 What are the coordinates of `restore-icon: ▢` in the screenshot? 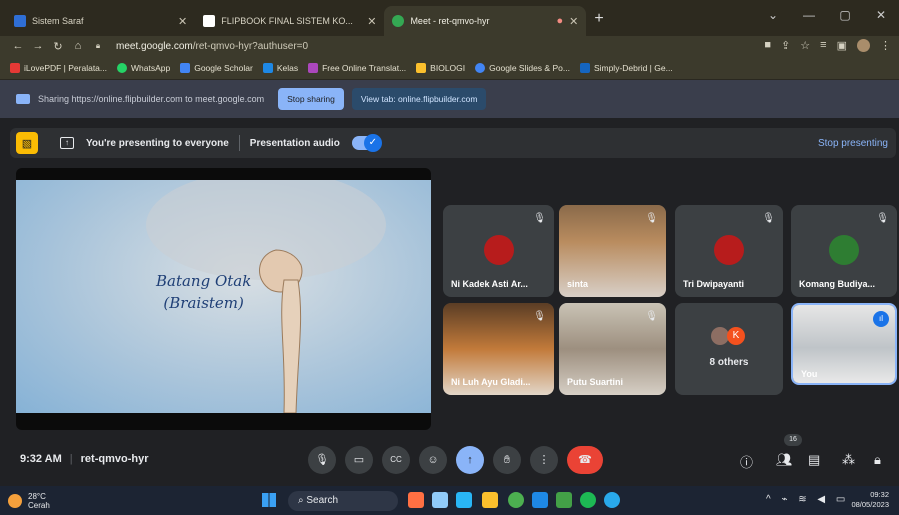 It's located at (845, 15).